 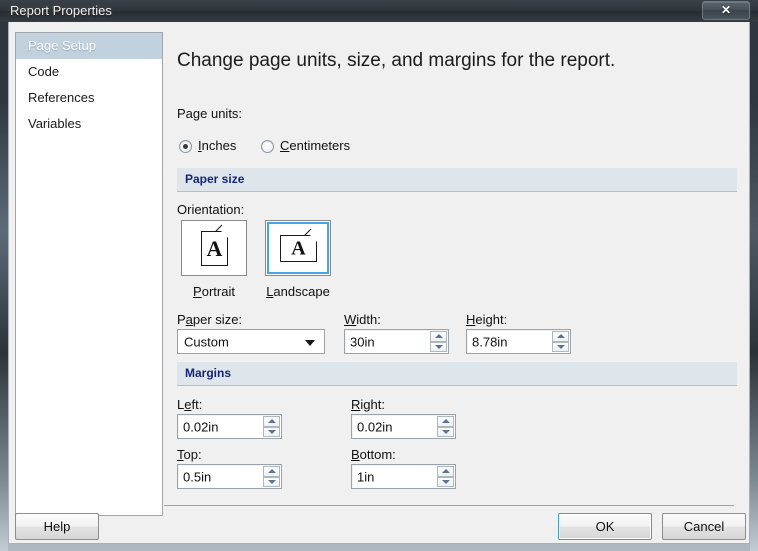 I want to click on sidebar-item-label: Code, so click(x=44, y=71).